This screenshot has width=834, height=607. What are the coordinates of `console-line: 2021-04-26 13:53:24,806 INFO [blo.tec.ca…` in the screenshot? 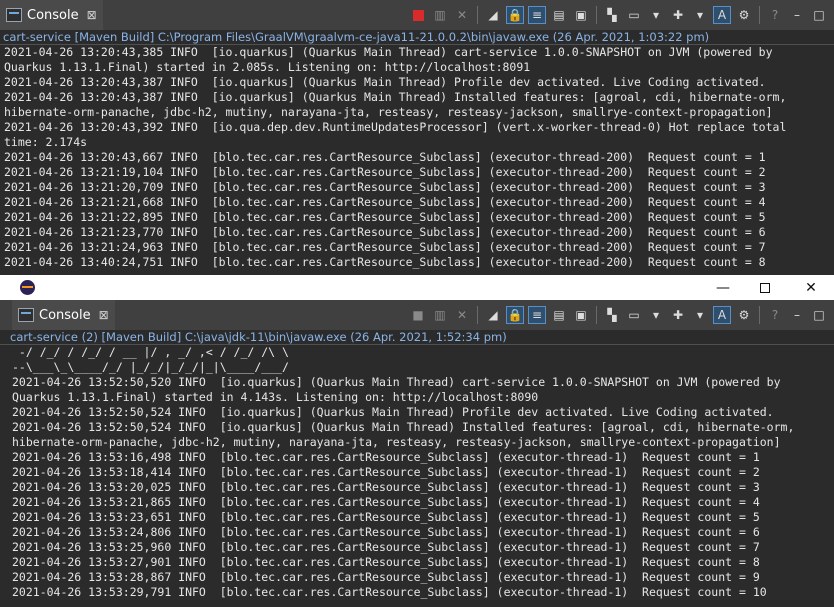 It's located at (386, 532).